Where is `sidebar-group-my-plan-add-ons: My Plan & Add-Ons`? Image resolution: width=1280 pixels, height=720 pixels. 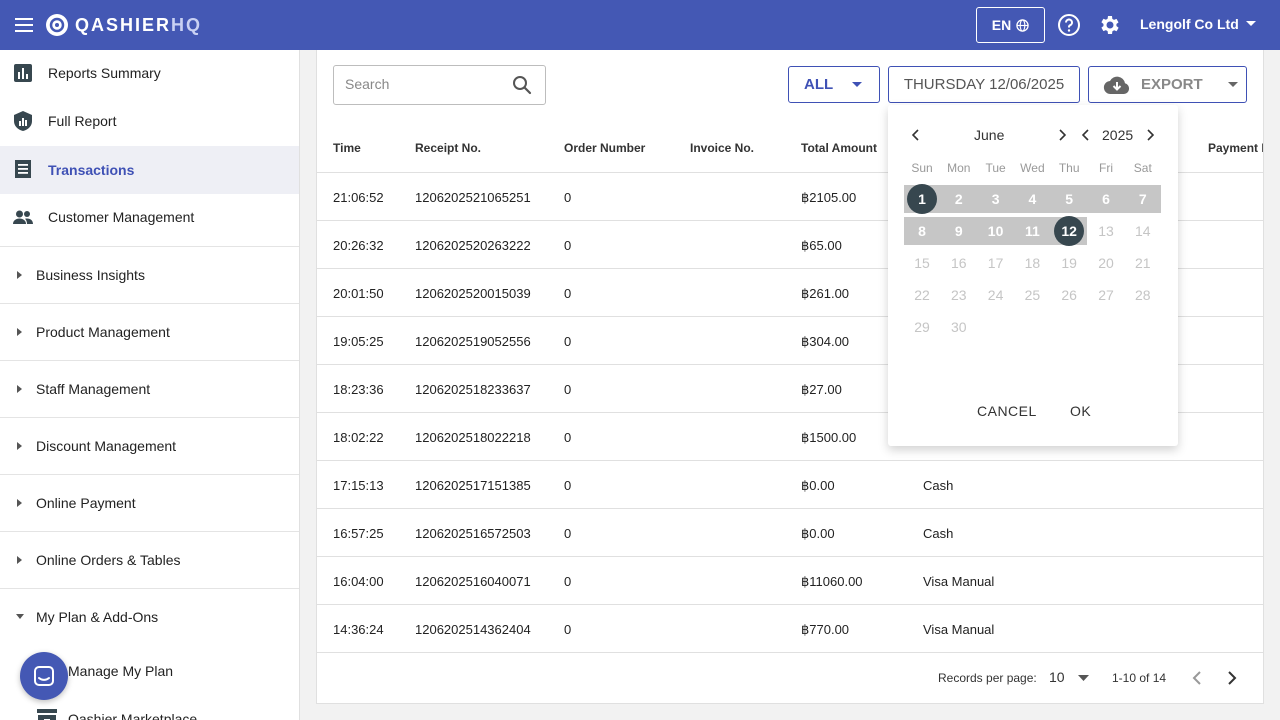
sidebar-group-my-plan-add-ons: My Plan & Add-Ons is located at coordinates (149, 616).